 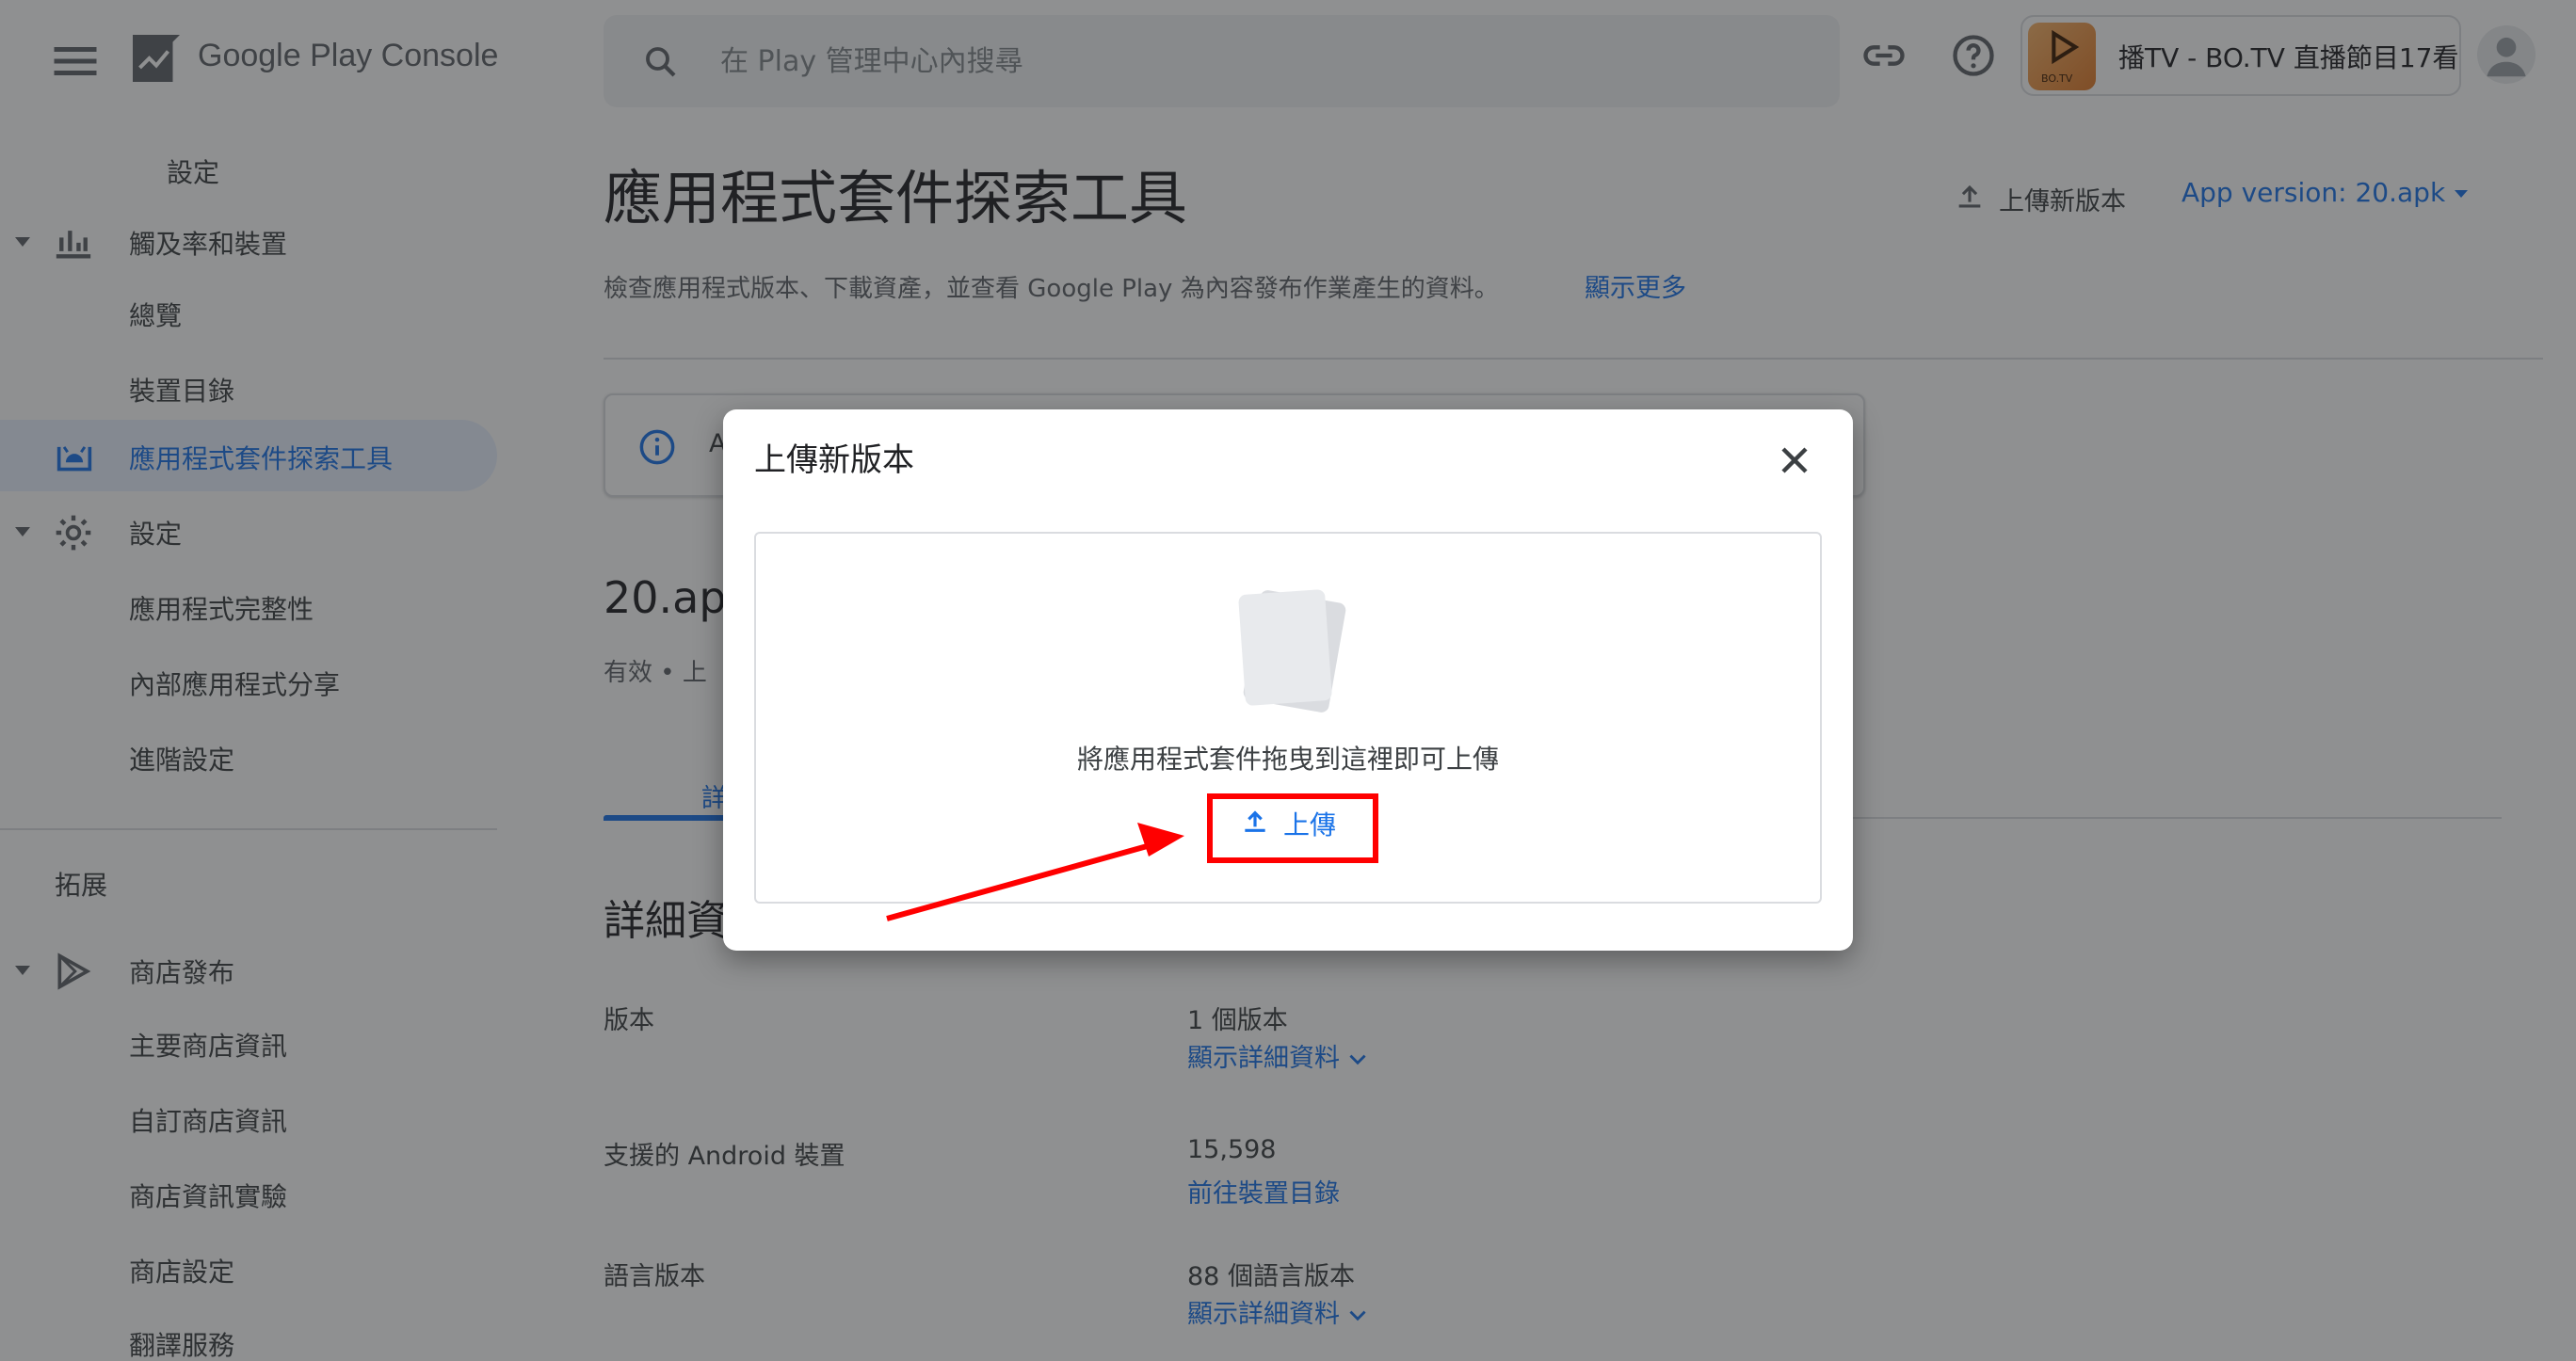 What do you see at coordinates (1290, 648) in the screenshot?
I see `documents-icon` at bounding box center [1290, 648].